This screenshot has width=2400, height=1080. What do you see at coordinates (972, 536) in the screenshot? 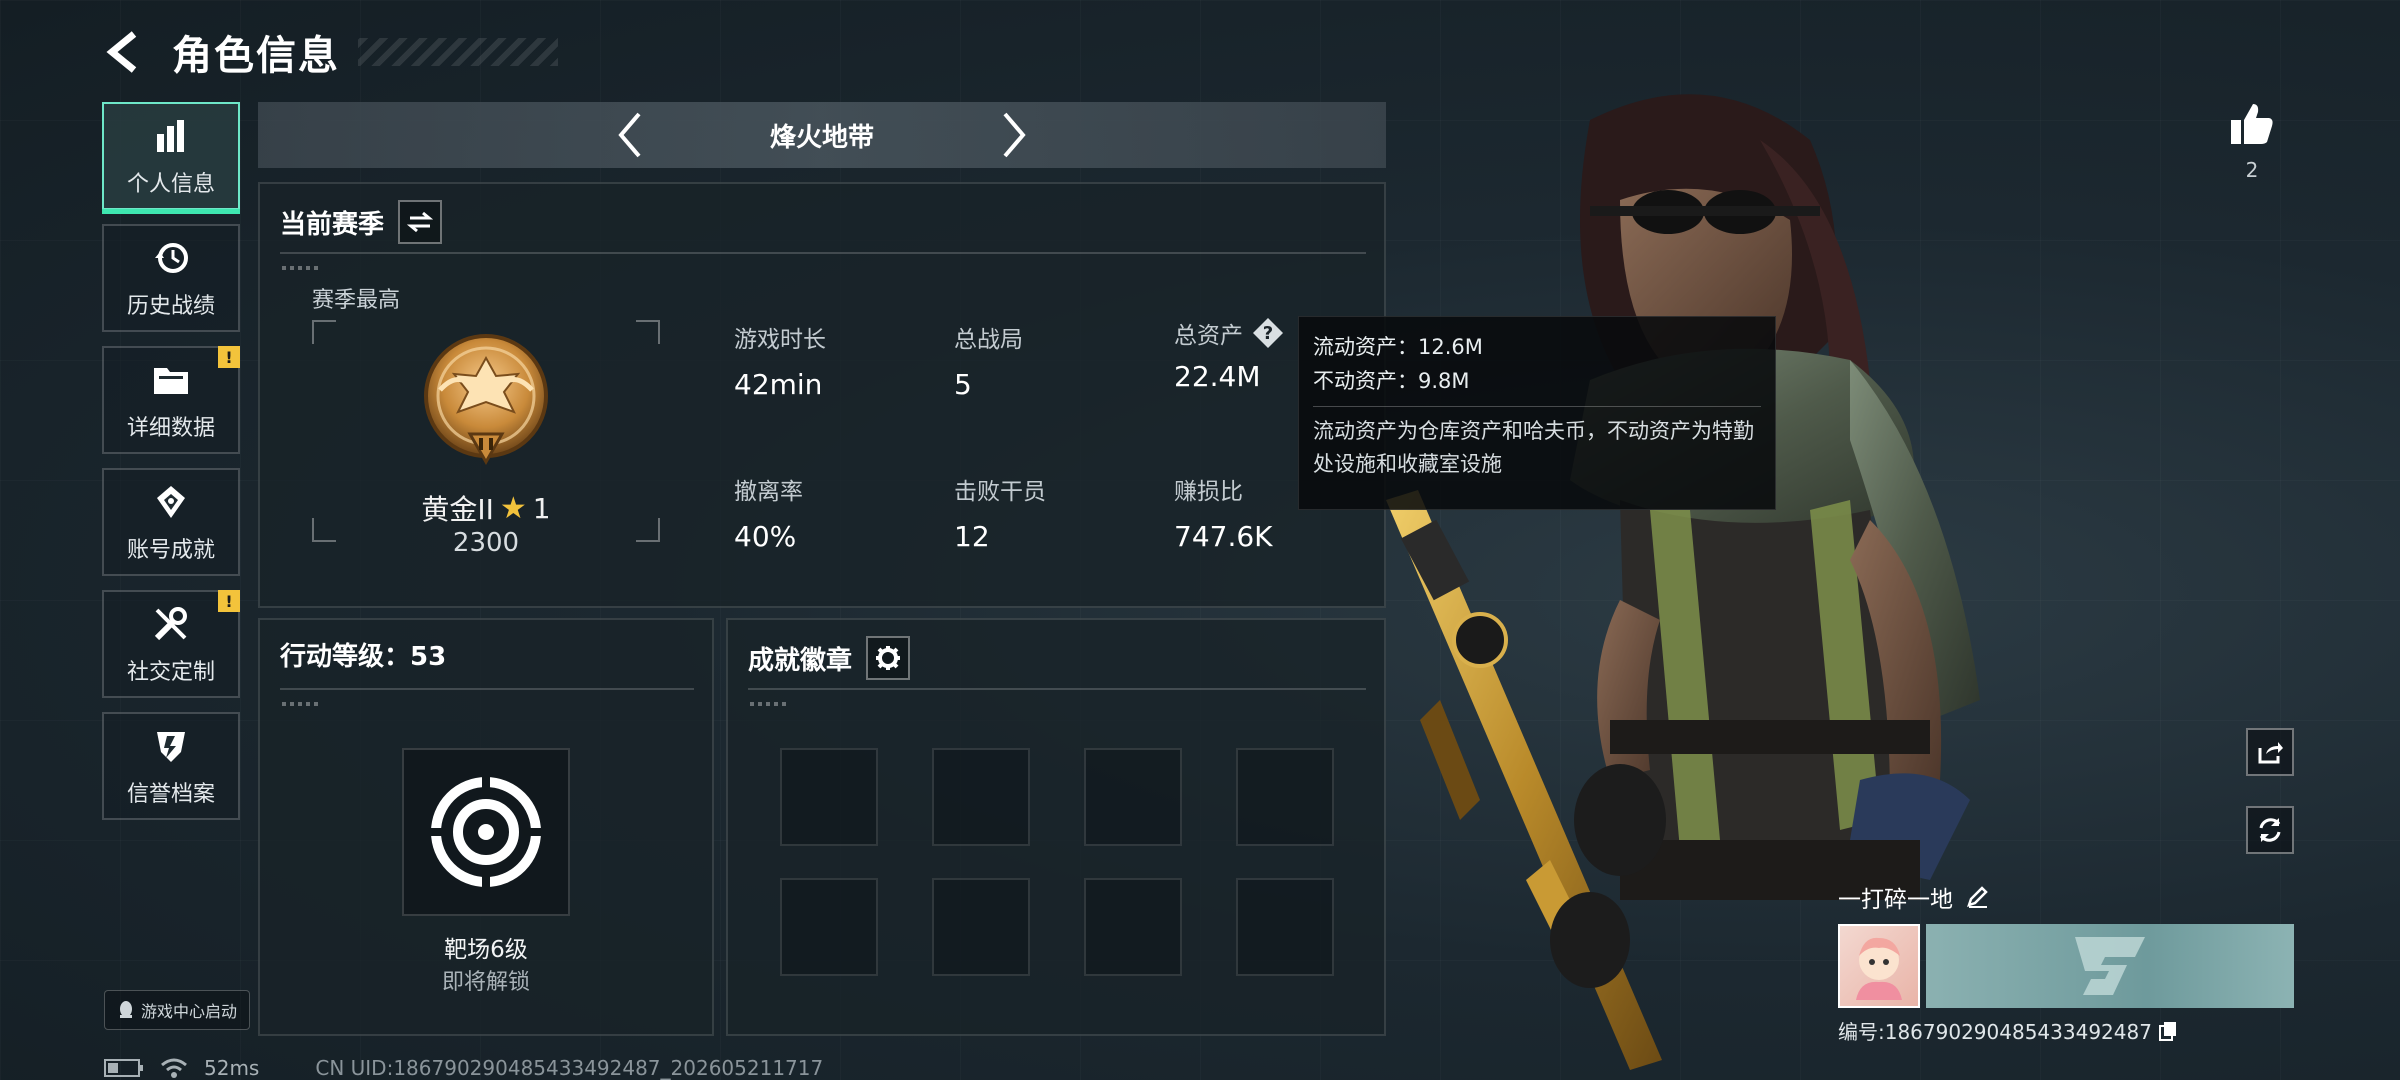
I see `stat-value: 12` at bounding box center [972, 536].